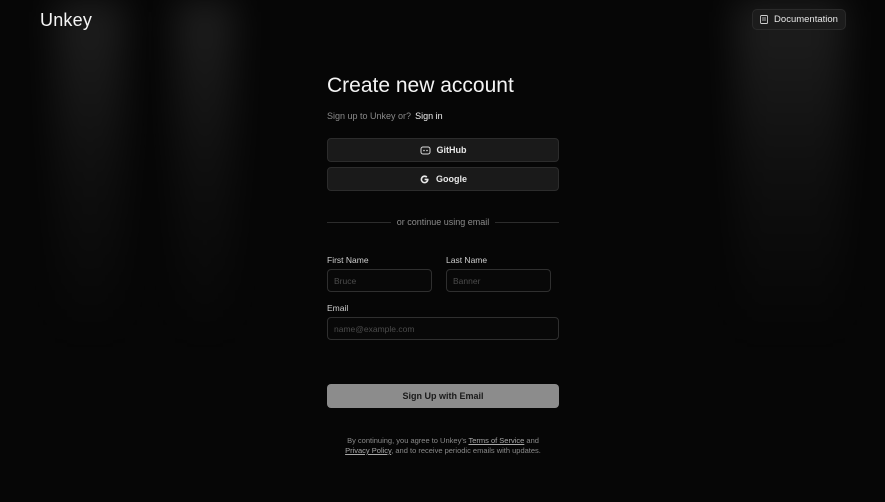  Describe the element at coordinates (424, 179) in the screenshot. I see `google-icon` at that location.